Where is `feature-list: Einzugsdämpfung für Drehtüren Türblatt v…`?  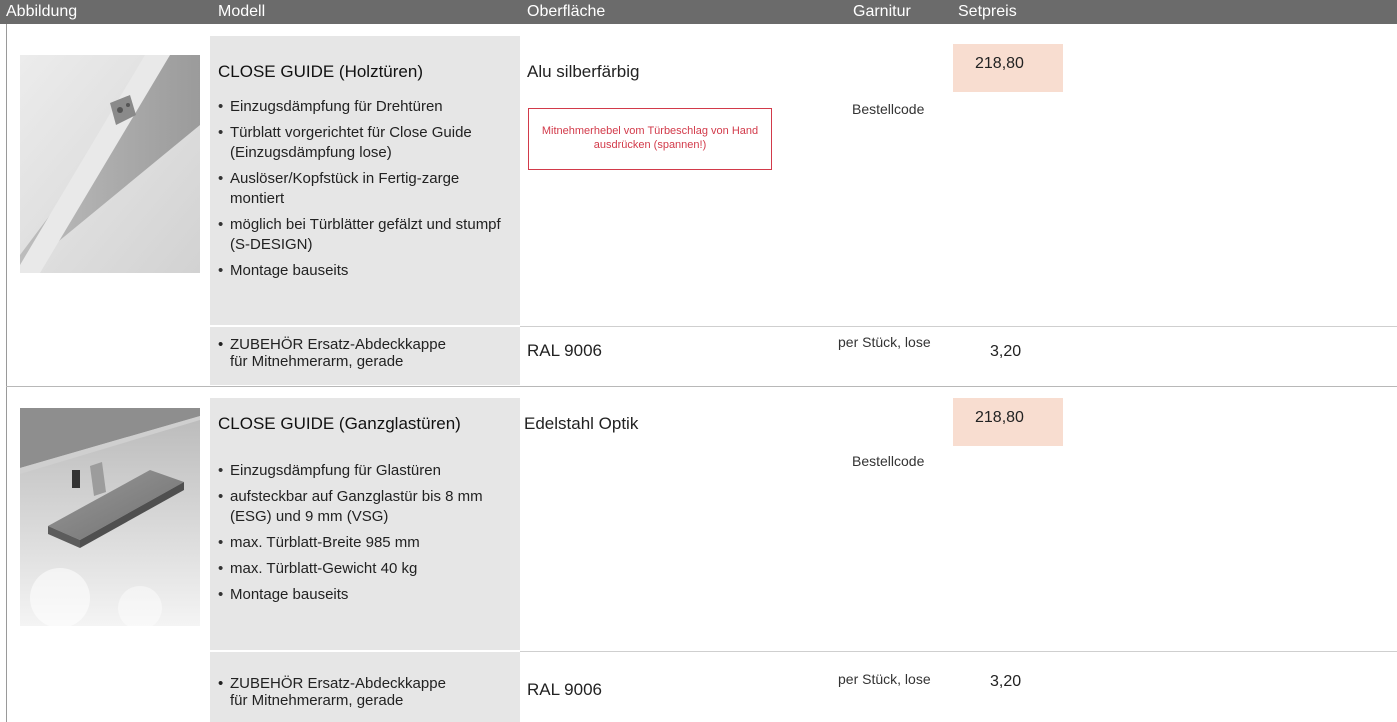
feature-list: Einzugsdämpfung für Drehtüren Türblatt v… is located at coordinates (363, 192).